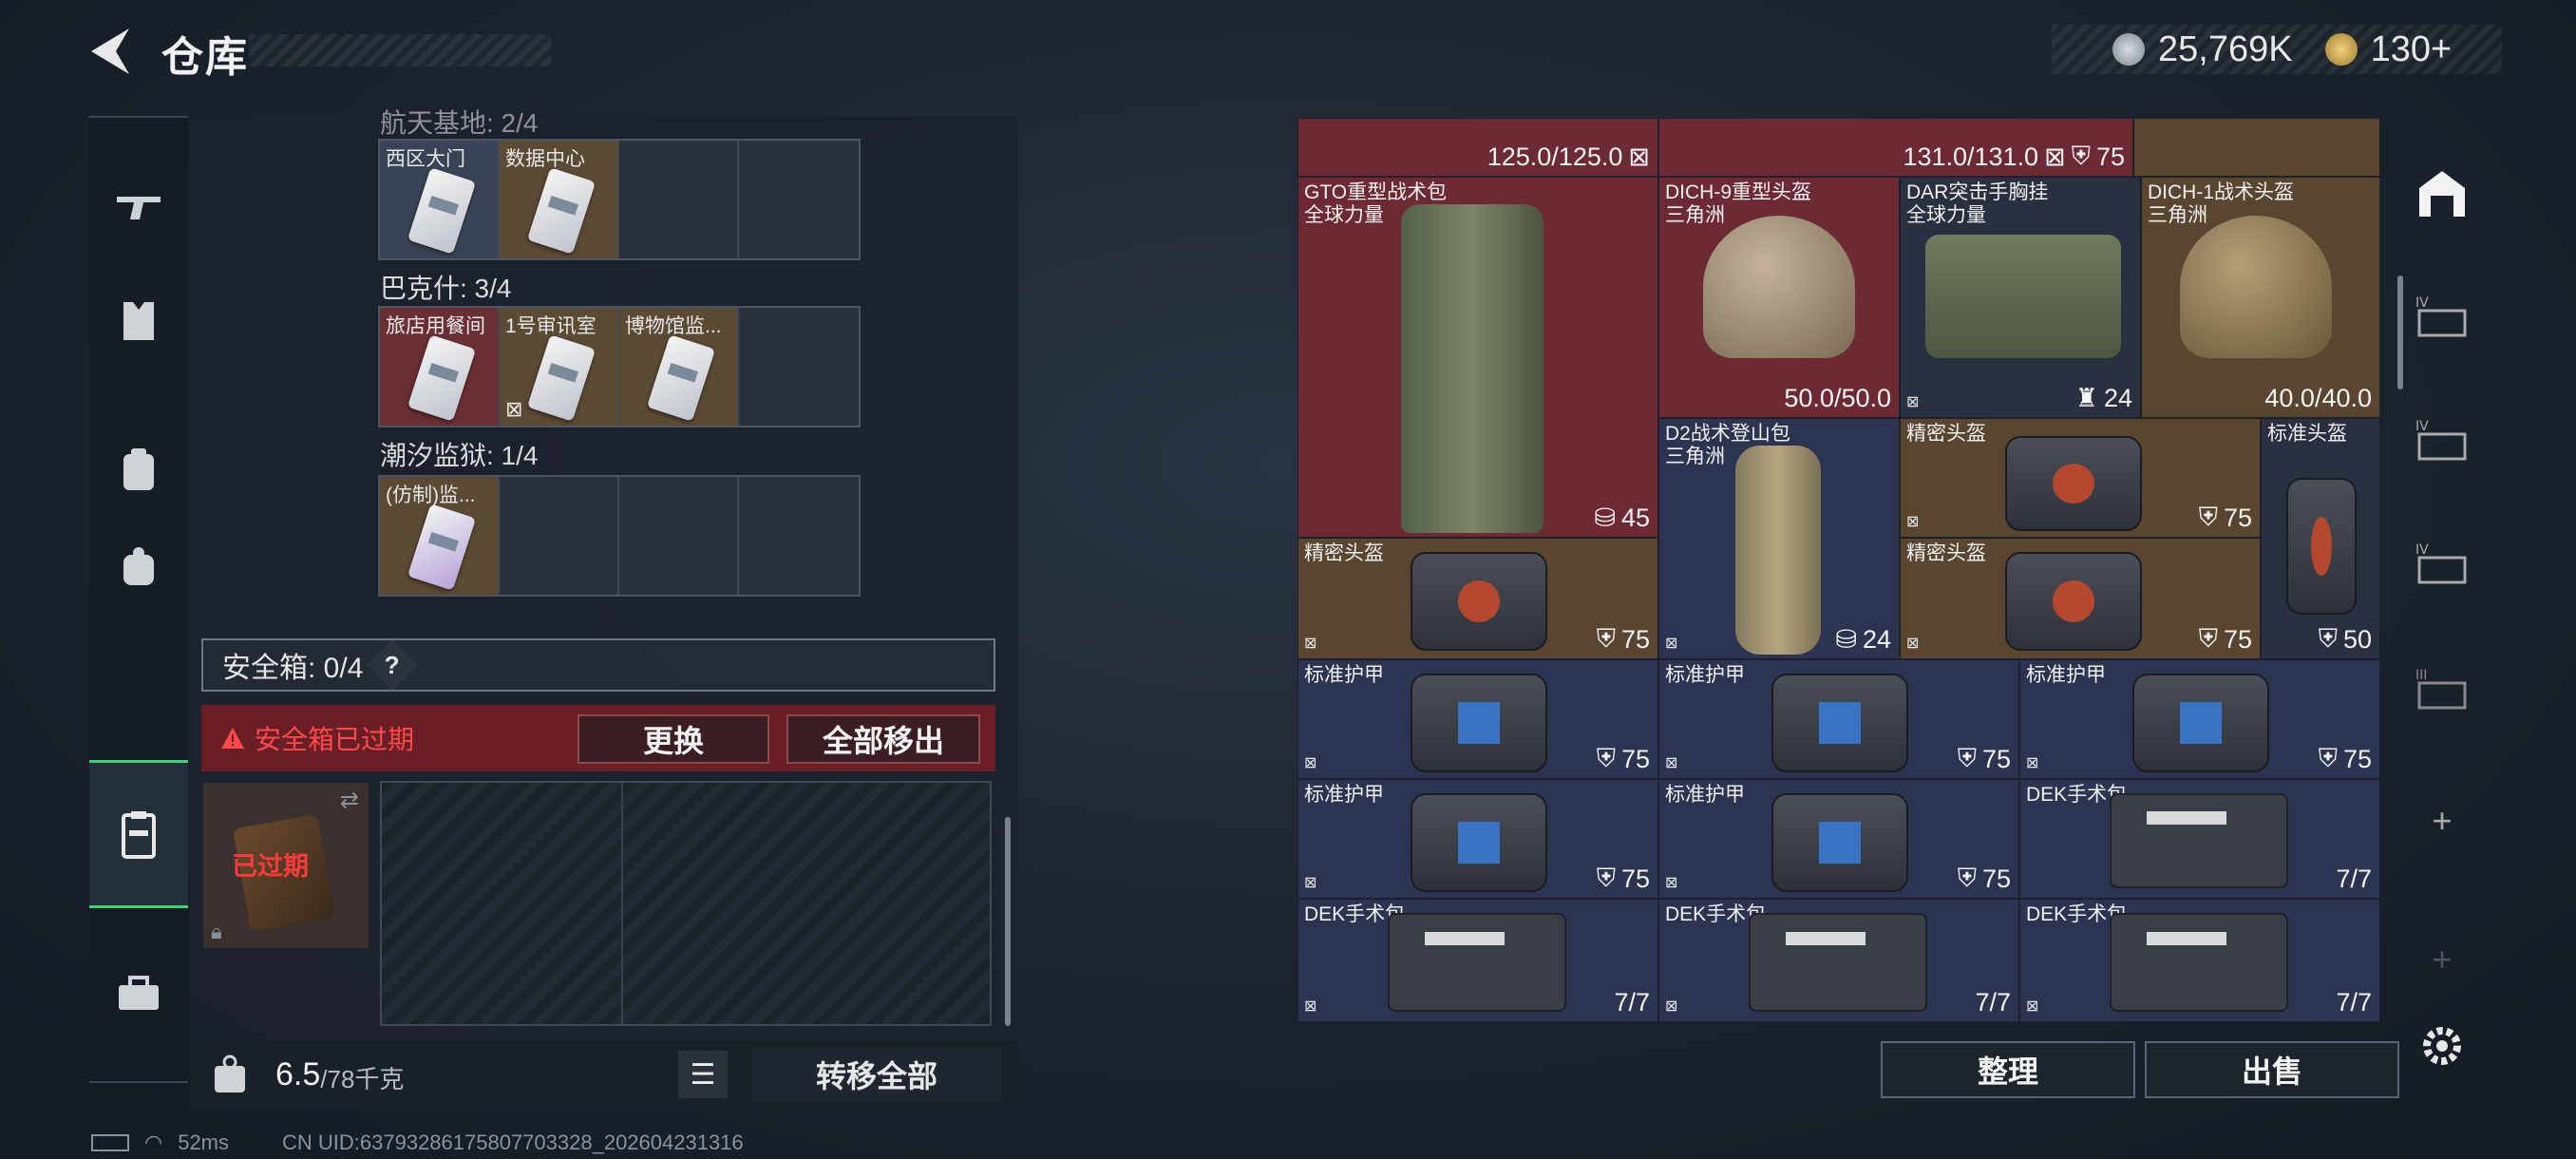 The height and width of the screenshot is (1159, 2576). What do you see at coordinates (110, 51) in the screenshot?
I see `back-arrow-icon` at bounding box center [110, 51].